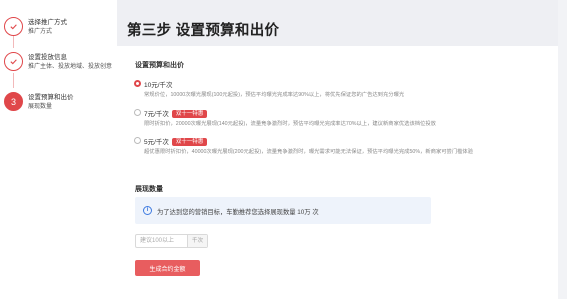 This screenshot has width=567, height=299. Describe the element at coordinates (47, 57) in the screenshot. I see `step-2-title: 设置投放信息` at that location.